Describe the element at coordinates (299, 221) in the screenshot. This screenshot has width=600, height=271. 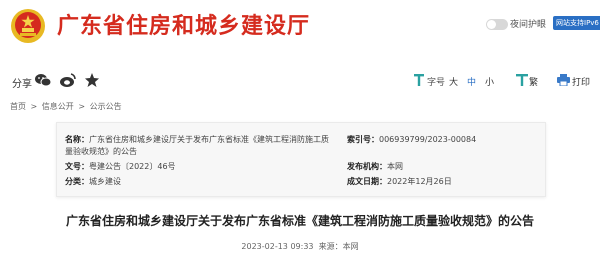
I see `article-title: 广东省住房和城乡建设厅关于发布广东省标准《建筑工程消防施工质量验收规范》的公告` at that location.